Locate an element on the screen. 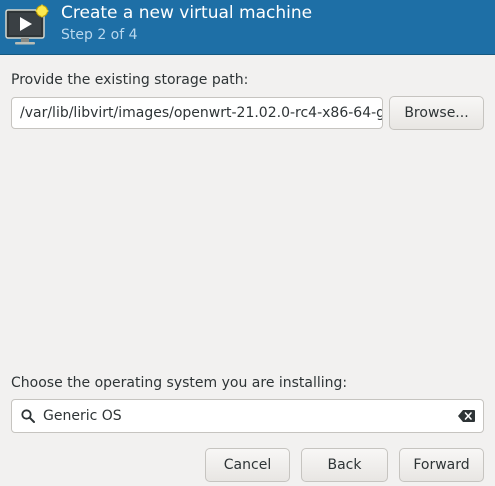  clear-icon is located at coordinates (466, 416).